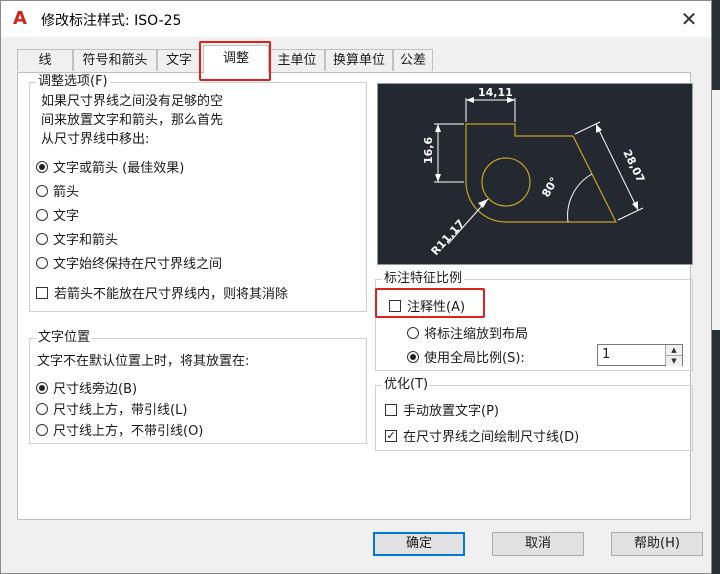 This screenshot has height=574, width=720. What do you see at coordinates (419, 544) in the screenshot?
I see `ok-button: 确定` at bounding box center [419, 544].